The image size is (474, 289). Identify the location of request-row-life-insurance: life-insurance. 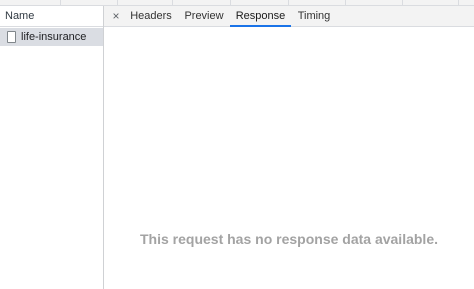
(51, 37).